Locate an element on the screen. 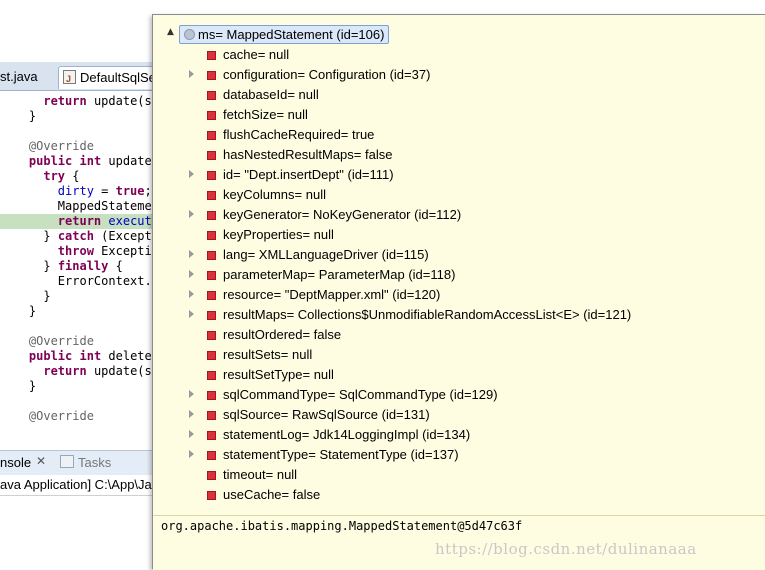 The width and height of the screenshot is (765, 570). variable-row: resource= "DeptMapper.xml" (id=120) is located at coordinates (453, 295).